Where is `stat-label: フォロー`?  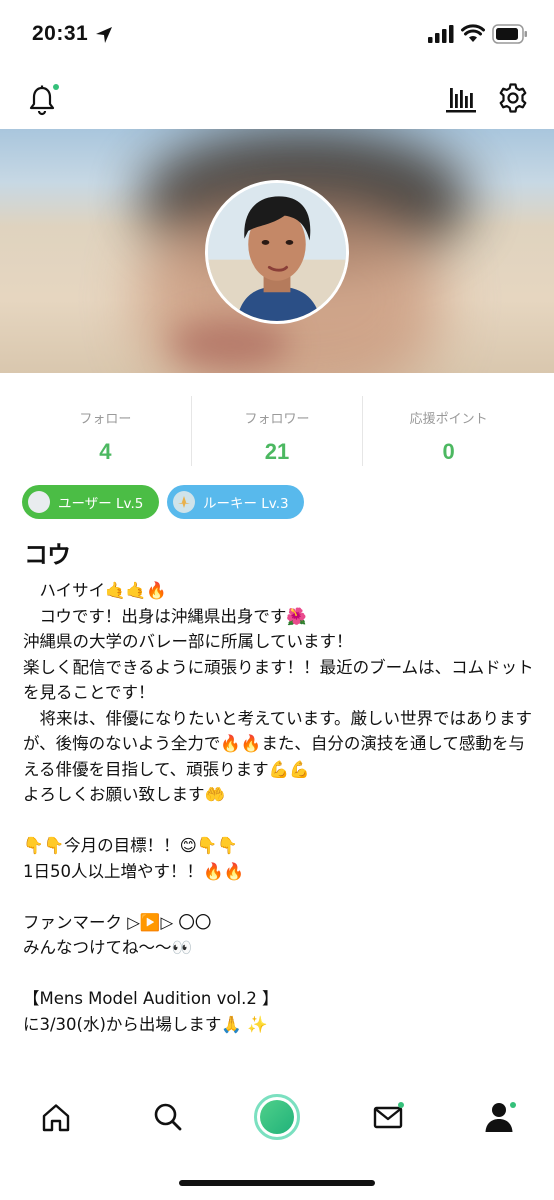 stat-label: フォロー is located at coordinates (105, 419).